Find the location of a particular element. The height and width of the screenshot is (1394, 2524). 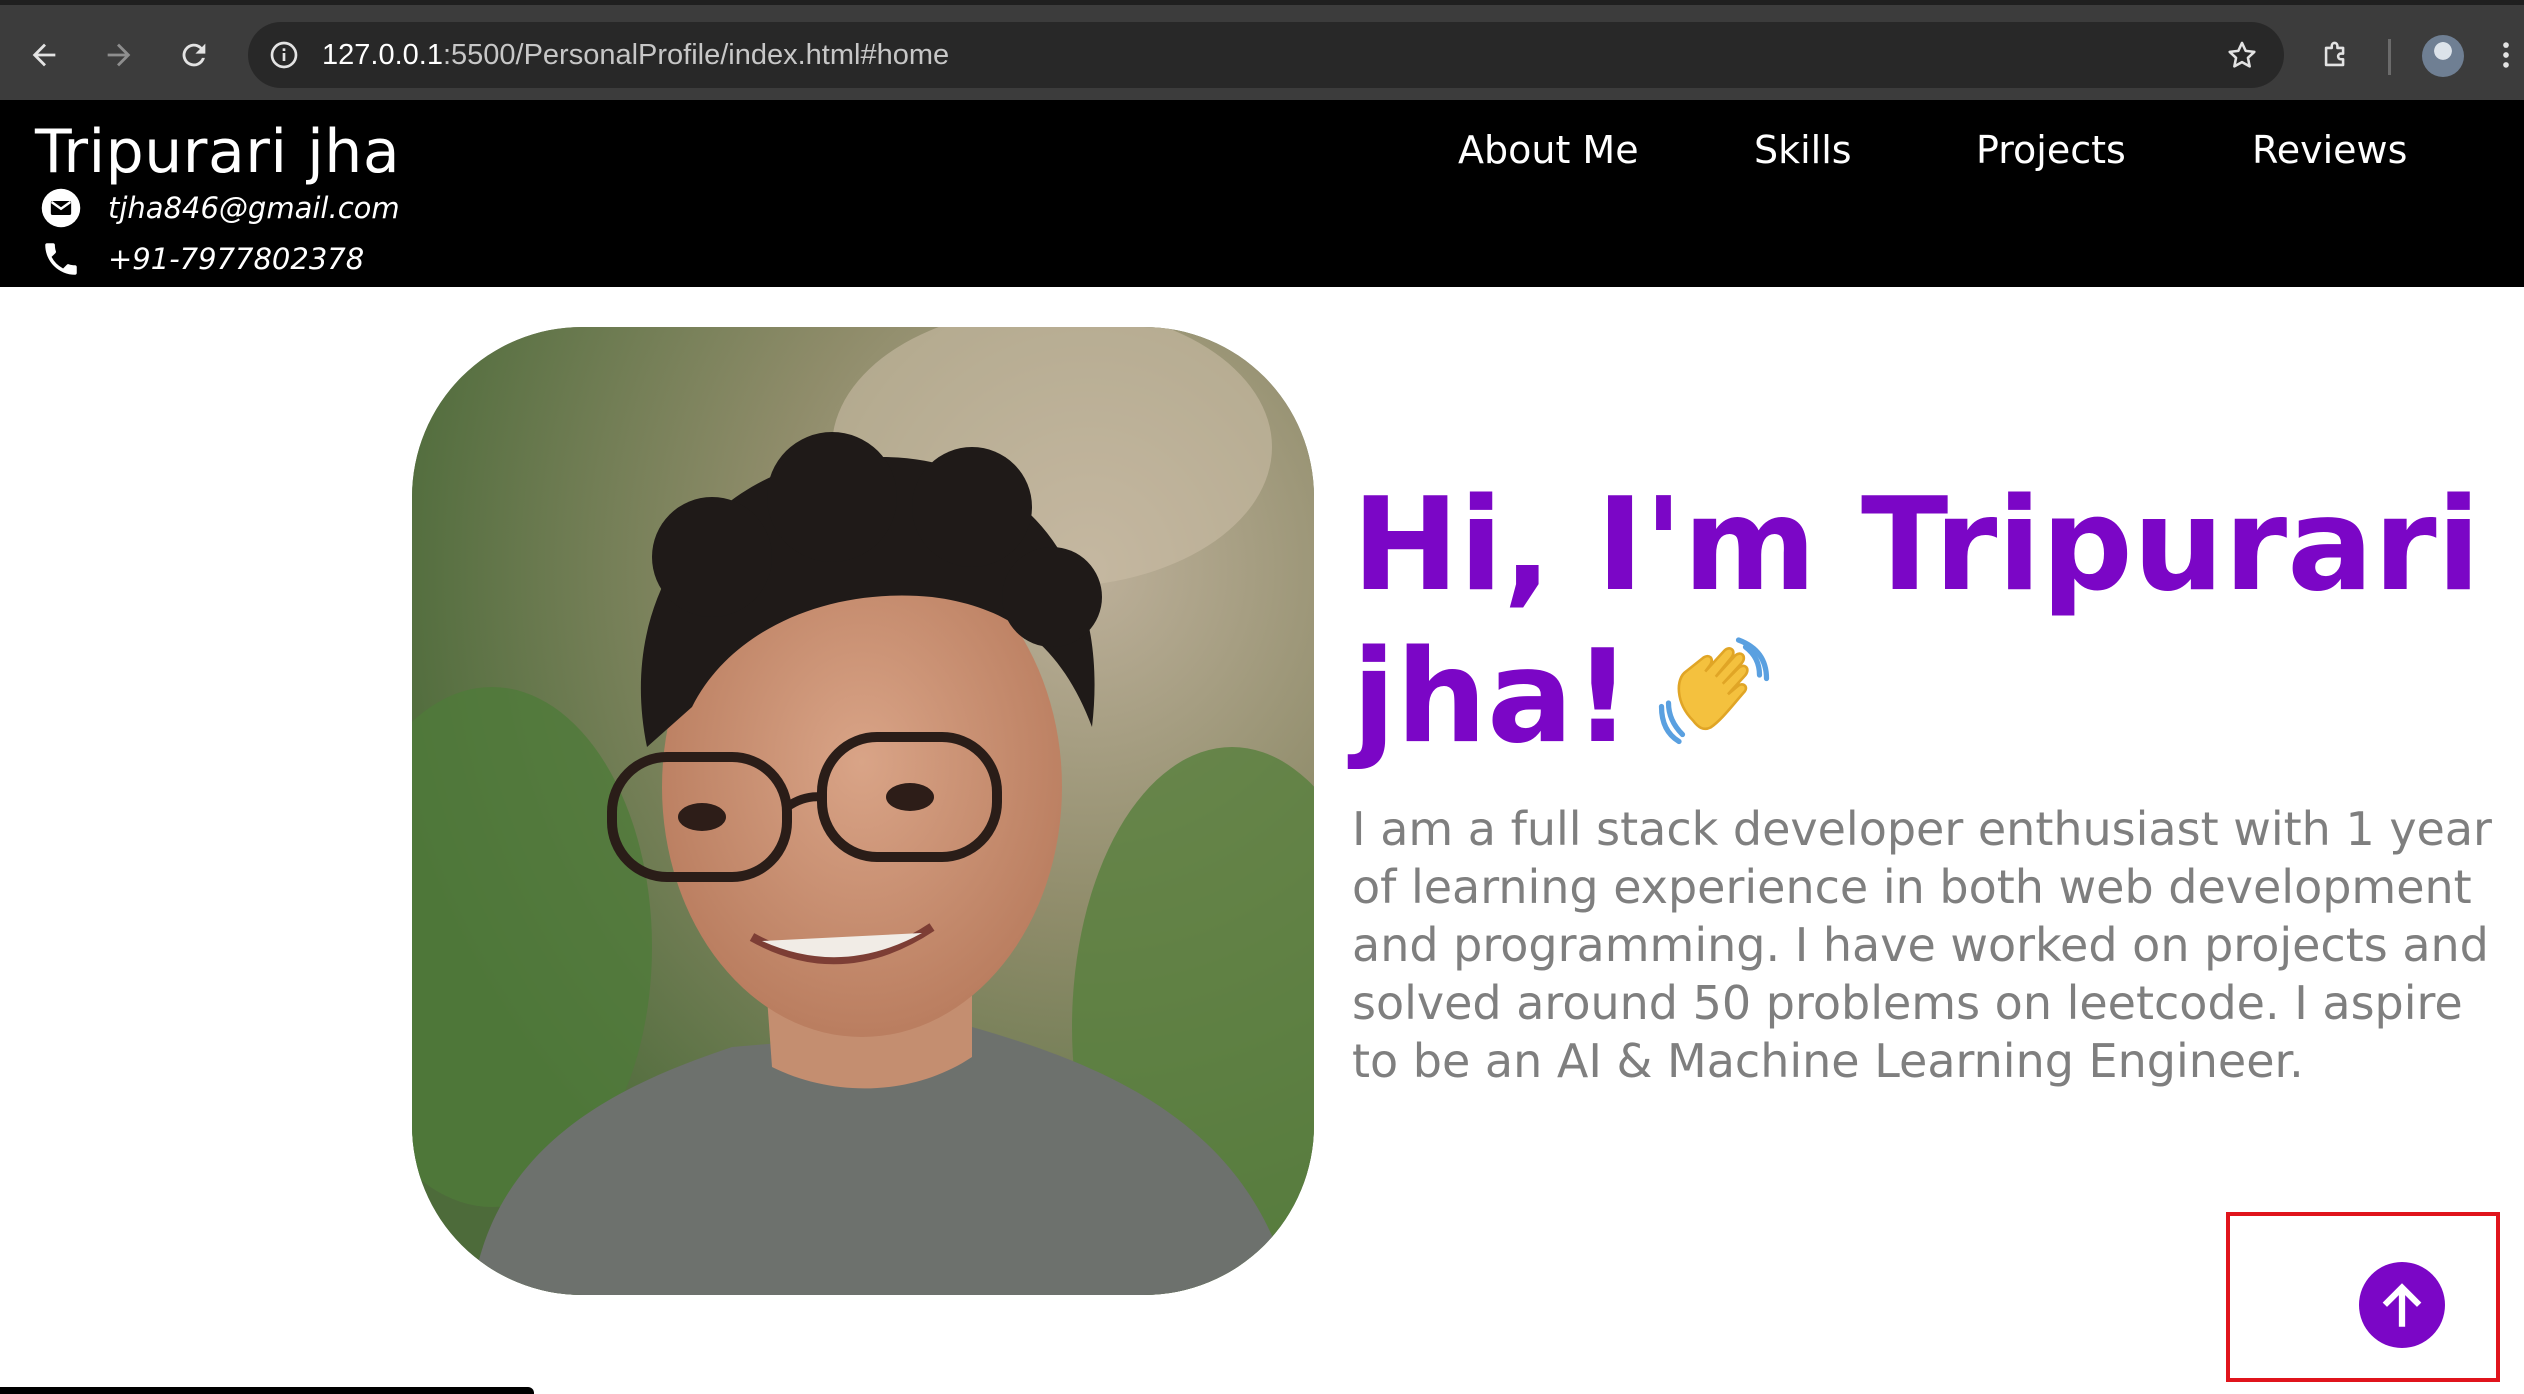

email-text: tjha846@gmail.com is located at coordinates (254, 208).